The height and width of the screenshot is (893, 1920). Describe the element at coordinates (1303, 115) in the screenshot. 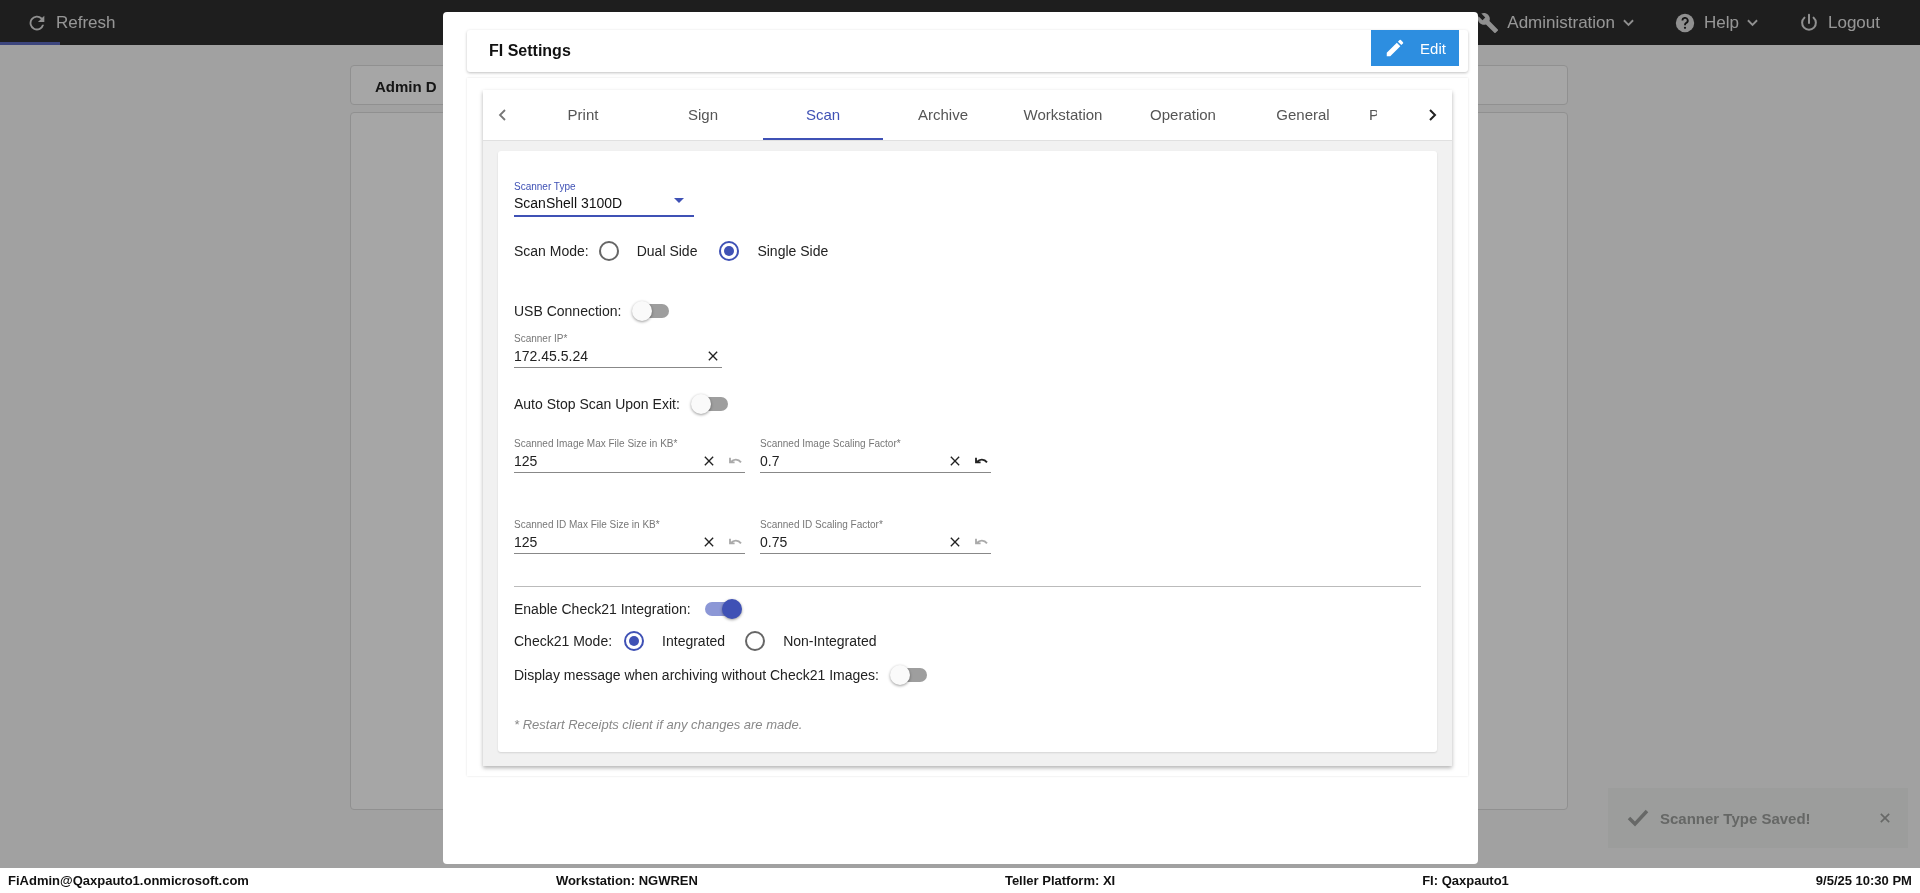

I see `tab: General` at that location.